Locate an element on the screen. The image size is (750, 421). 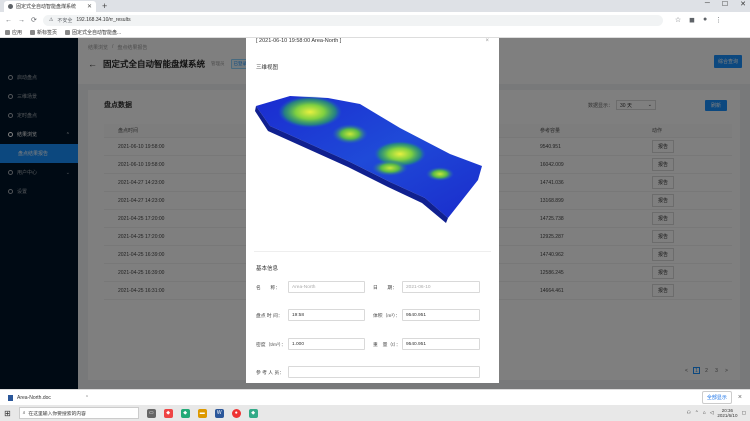
insecure-warning-icon: ⚠ is located at coordinates (51, 20).